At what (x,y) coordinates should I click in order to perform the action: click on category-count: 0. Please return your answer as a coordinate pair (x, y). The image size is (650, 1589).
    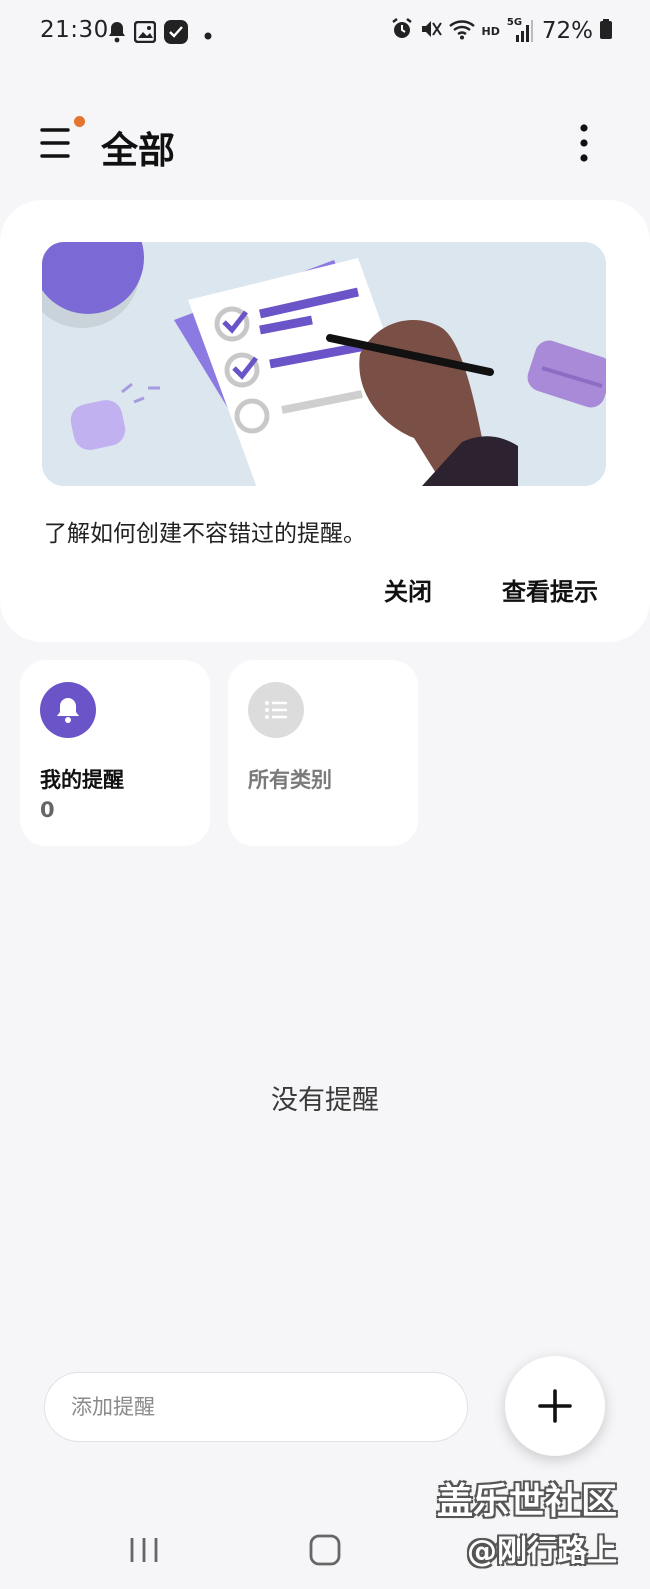
    Looking at the image, I should click on (47, 810).